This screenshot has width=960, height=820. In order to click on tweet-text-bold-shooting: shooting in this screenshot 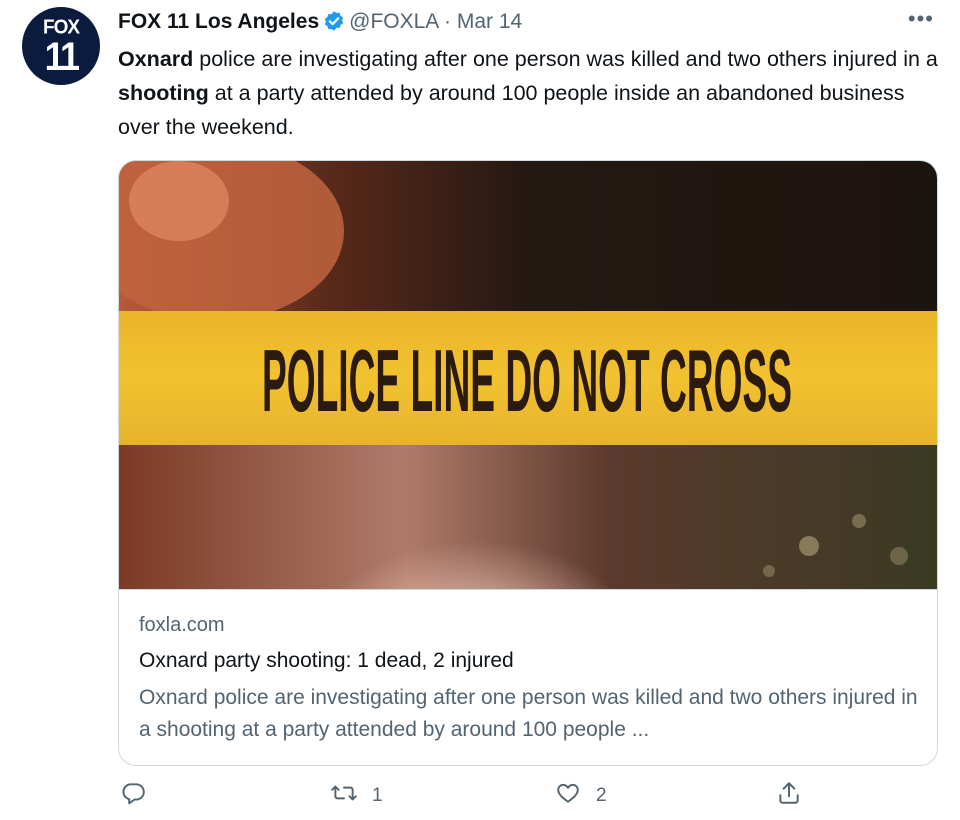, I will do `click(163, 93)`.